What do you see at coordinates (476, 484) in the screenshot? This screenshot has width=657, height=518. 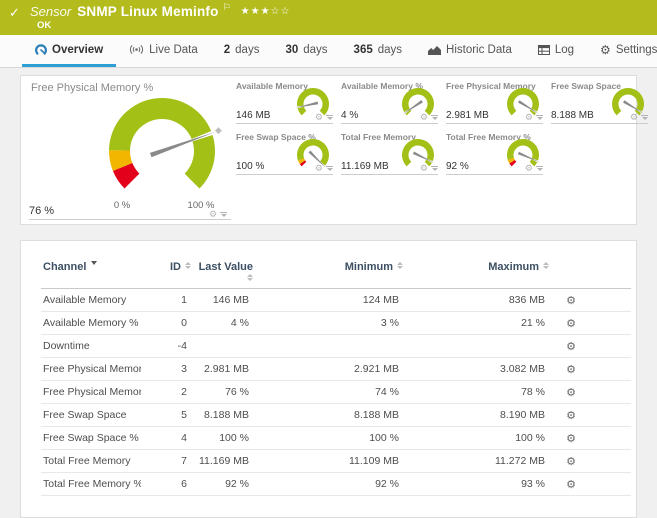 I see `channel-maximum: 93 %` at bounding box center [476, 484].